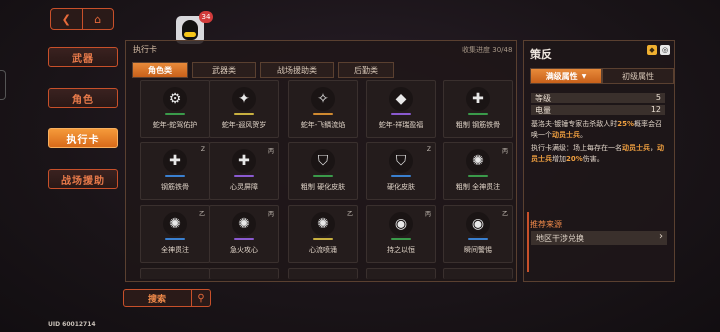 The height and width of the screenshot is (332, 720). Describe the element at coordinates (559, 159) in the screenshot. I see `desc-text: 增加` at that location.